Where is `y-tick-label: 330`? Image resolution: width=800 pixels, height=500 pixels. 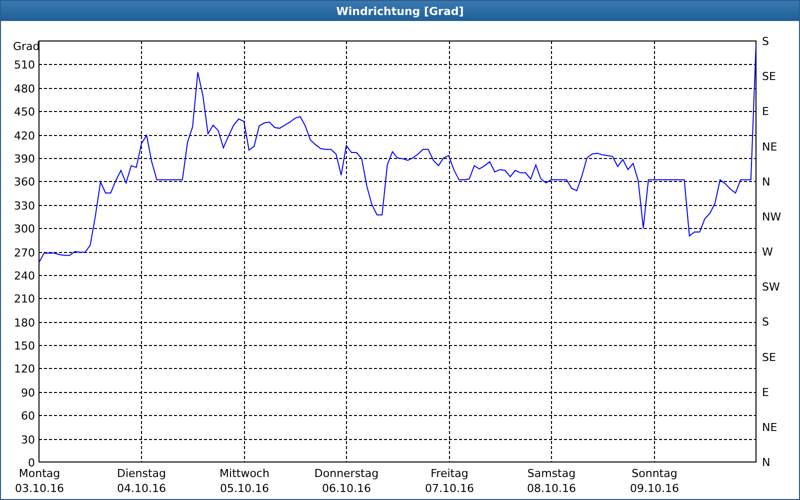 y-tick-label: 330 is located at coordinates (24, 206).